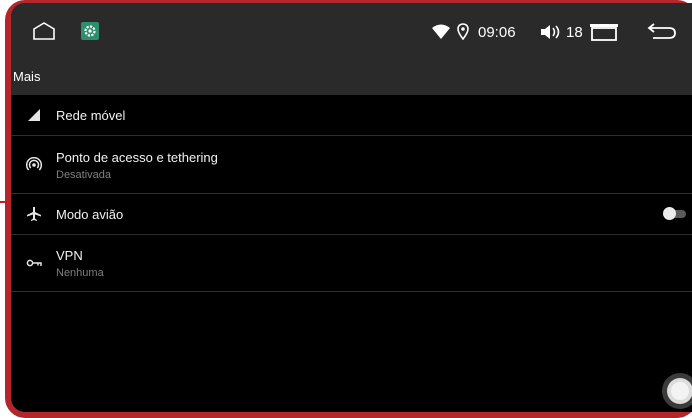  I want to click on frame-marker, so click(4, 202).